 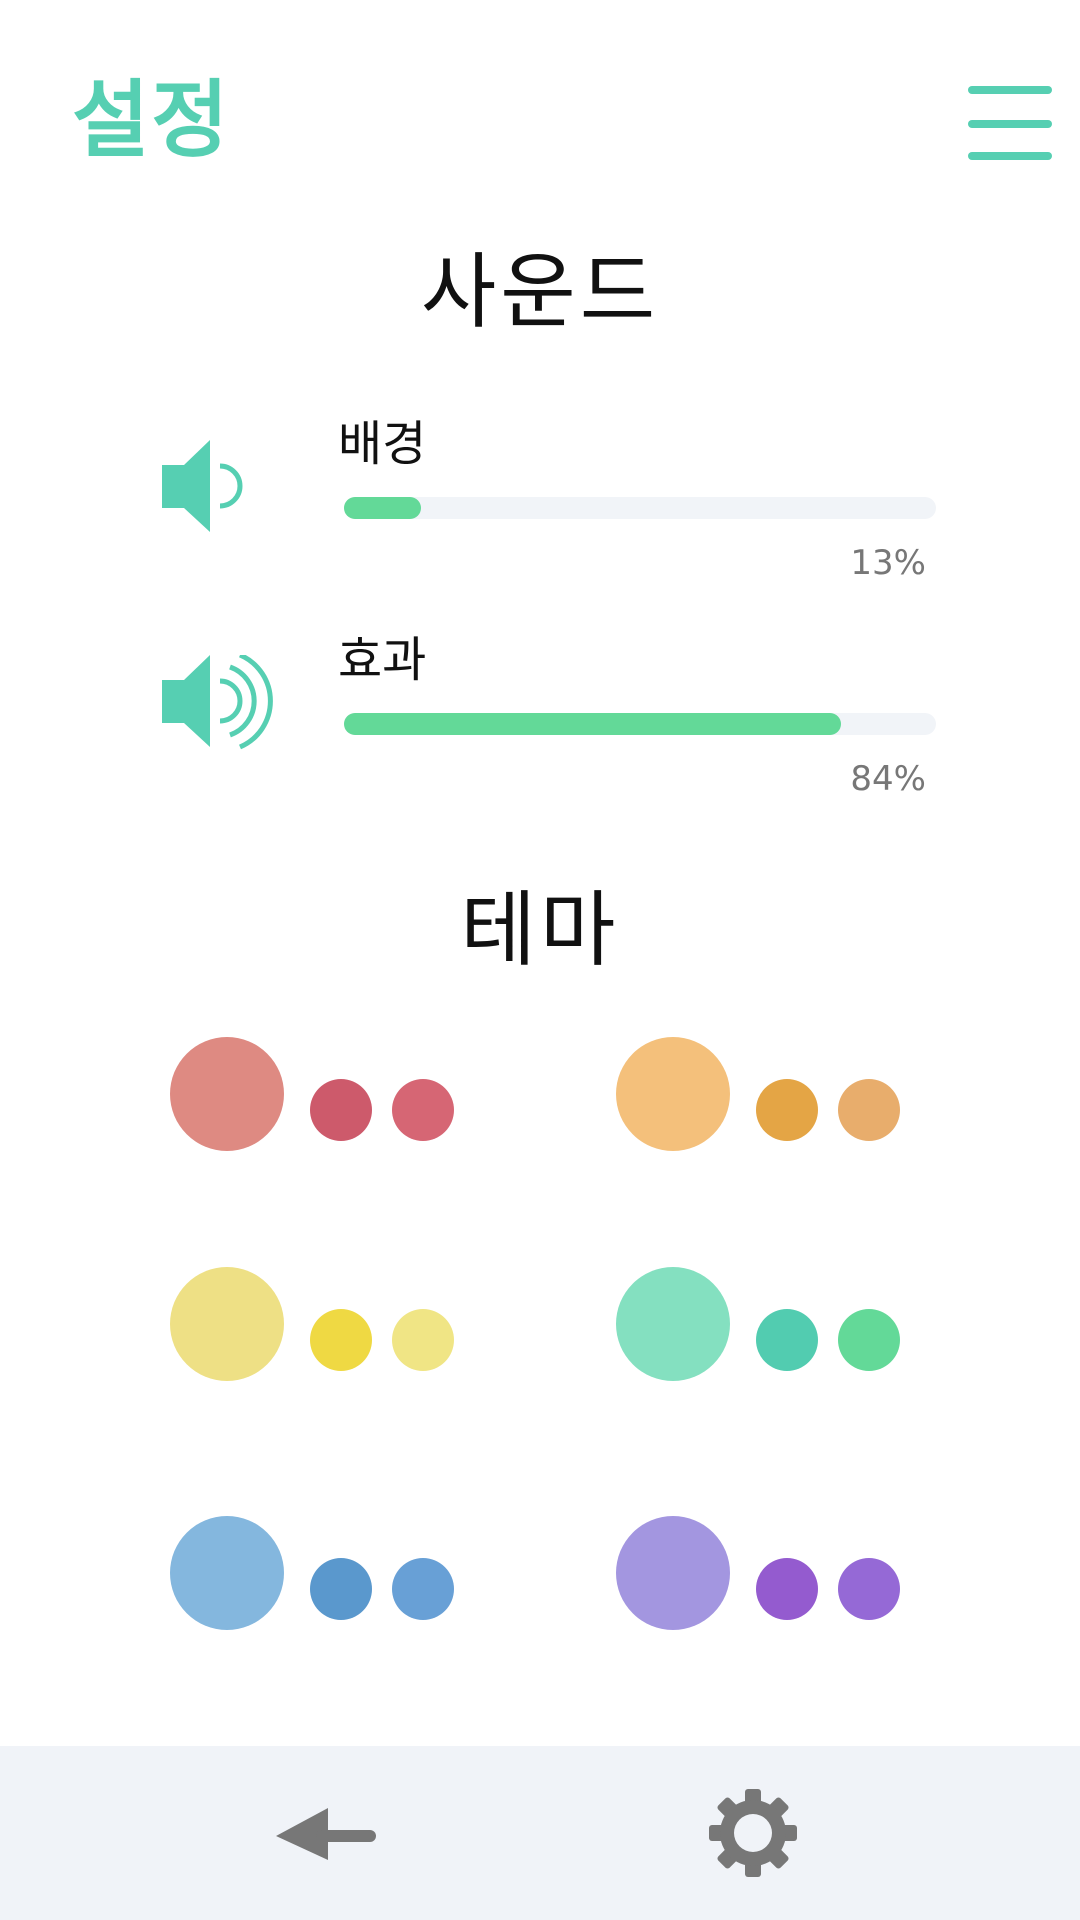 I want to click on settings-button, so click(x=753, y=1833).